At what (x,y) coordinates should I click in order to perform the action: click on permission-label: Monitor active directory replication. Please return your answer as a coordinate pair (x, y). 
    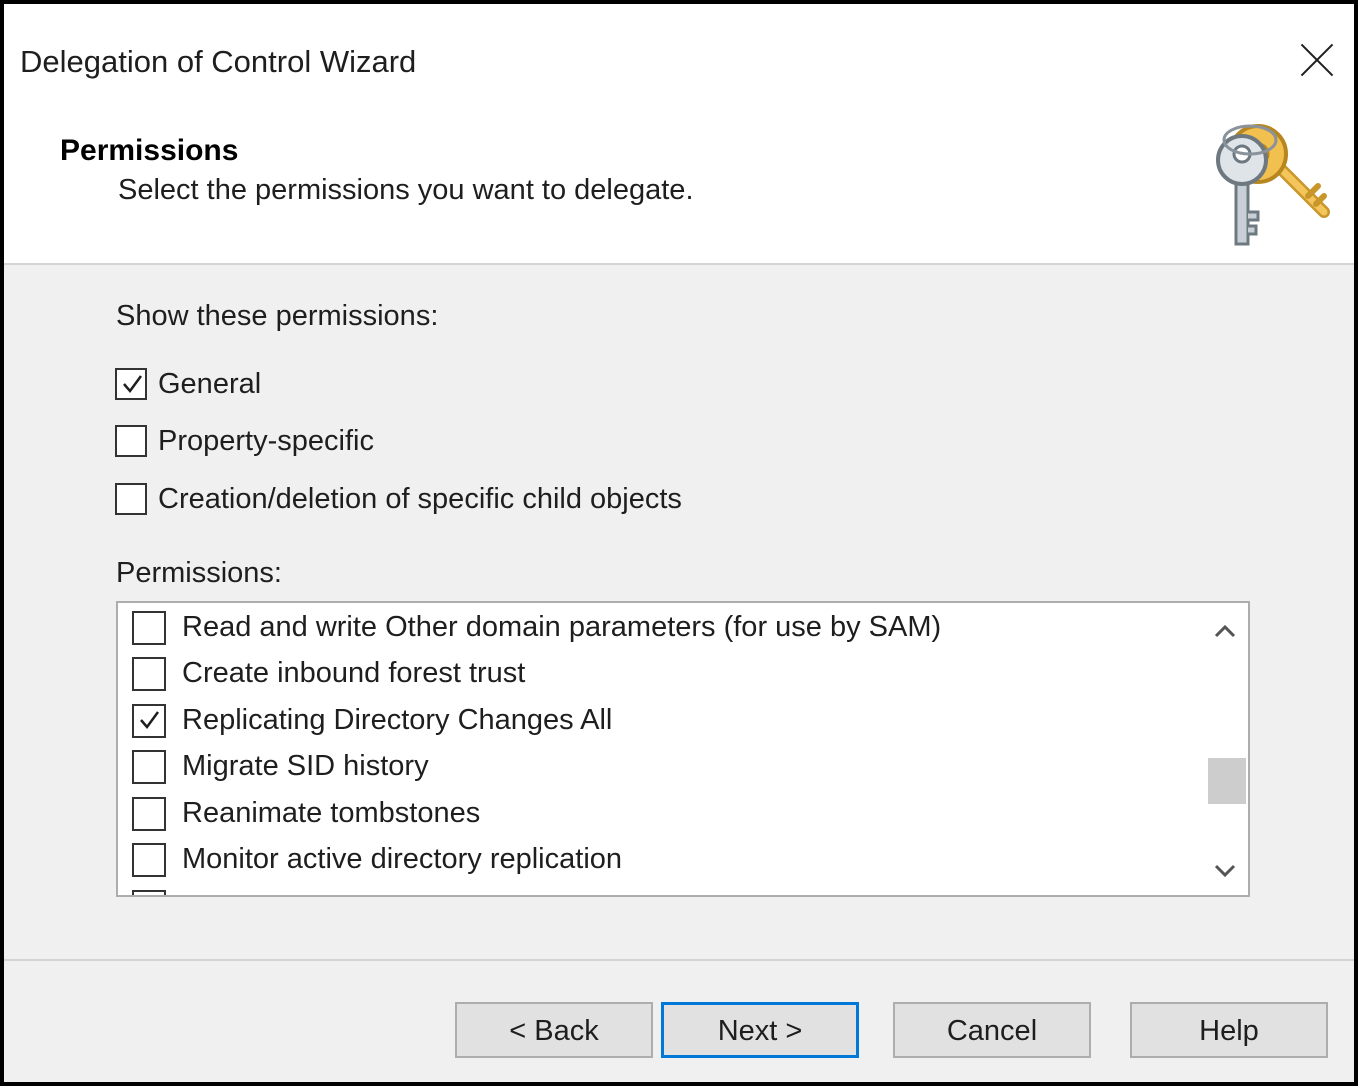
    Looking at the image, I should click on (402, 859).